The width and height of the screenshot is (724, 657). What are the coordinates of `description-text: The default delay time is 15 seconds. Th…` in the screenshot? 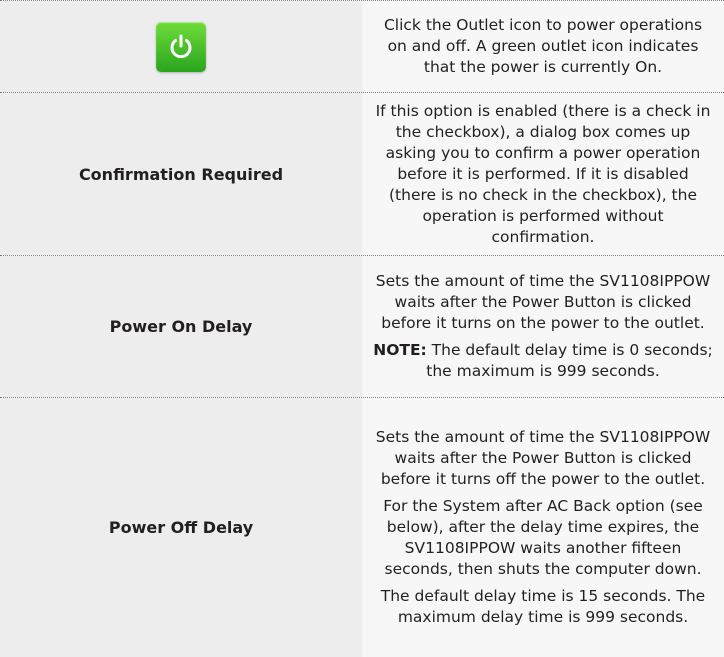 It's located at (543, 606).